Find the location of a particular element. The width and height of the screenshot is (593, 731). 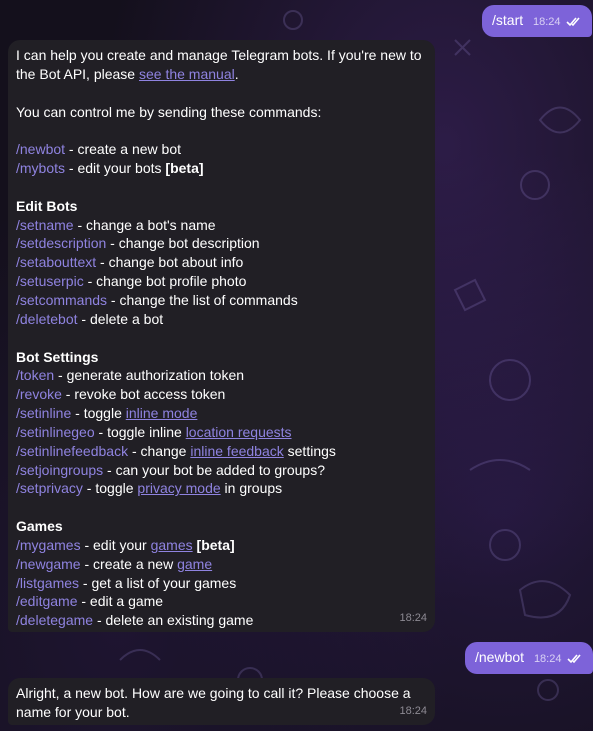

game-link: game is located at coordinates (194, 564).